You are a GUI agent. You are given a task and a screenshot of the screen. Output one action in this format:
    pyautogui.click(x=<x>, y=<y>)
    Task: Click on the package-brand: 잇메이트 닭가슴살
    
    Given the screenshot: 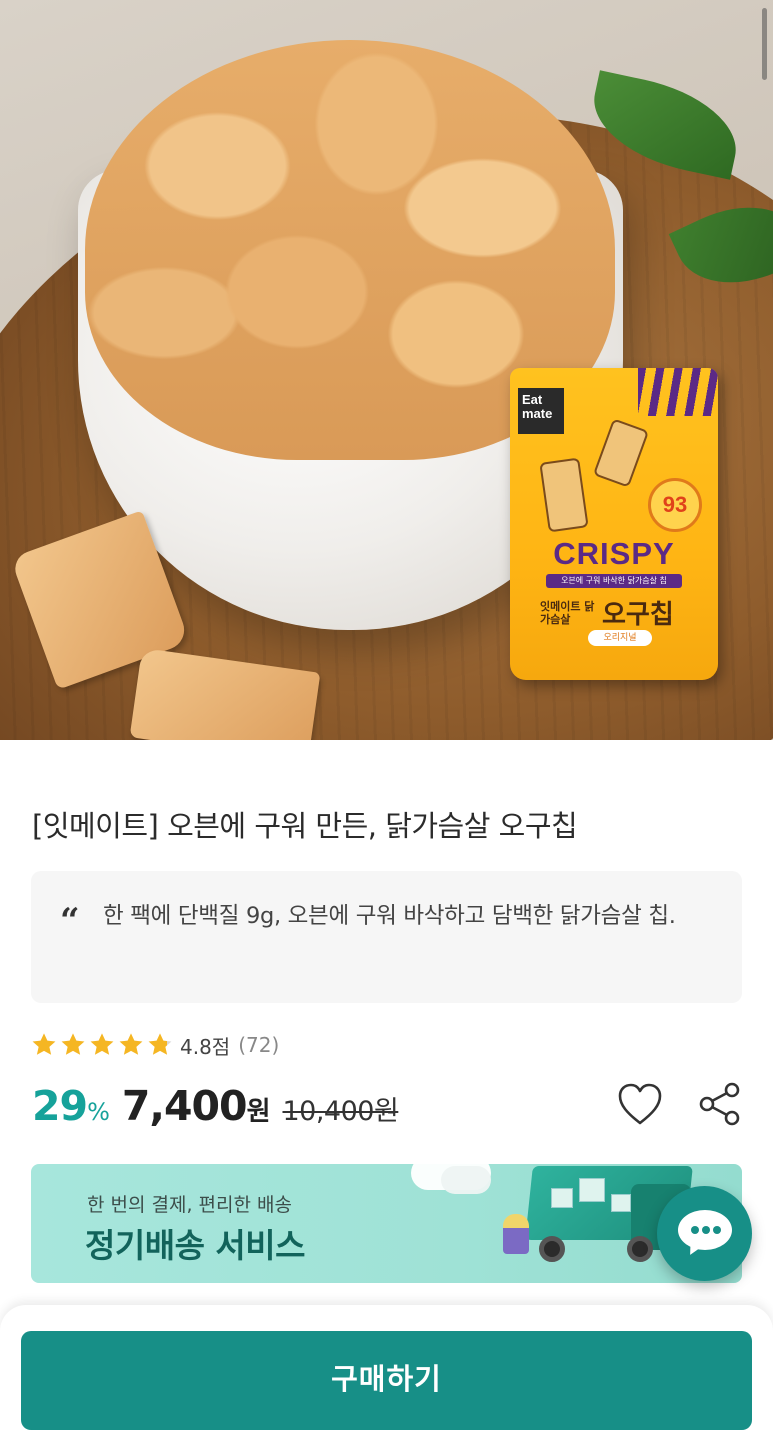 What is the action you would take?
    pyautogui.click(x=567, y=613)
    